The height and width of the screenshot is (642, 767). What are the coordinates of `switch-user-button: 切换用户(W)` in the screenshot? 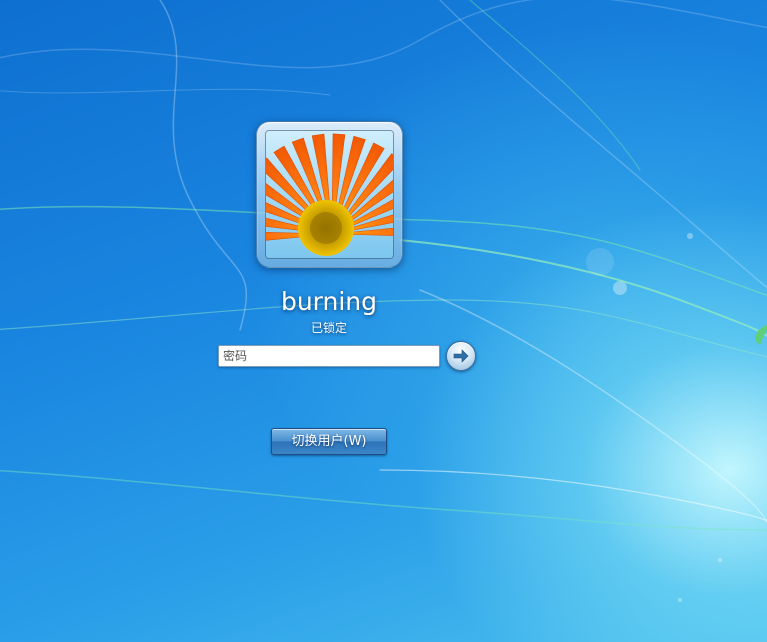 It's located at (329, 441).